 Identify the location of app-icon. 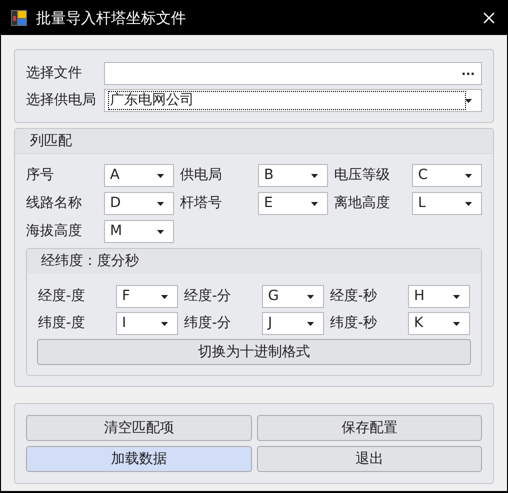
(19, 18).